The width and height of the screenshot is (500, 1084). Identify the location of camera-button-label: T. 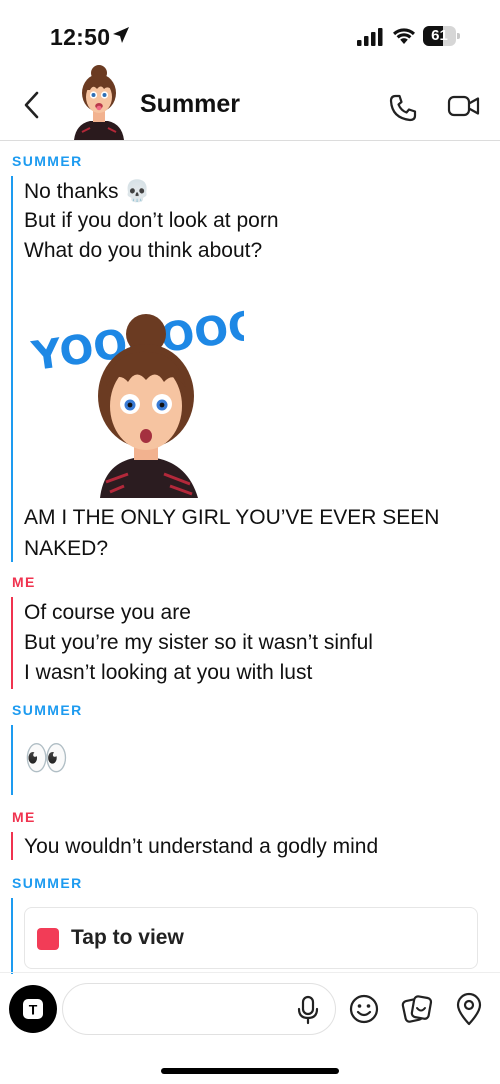
(33, 1010).